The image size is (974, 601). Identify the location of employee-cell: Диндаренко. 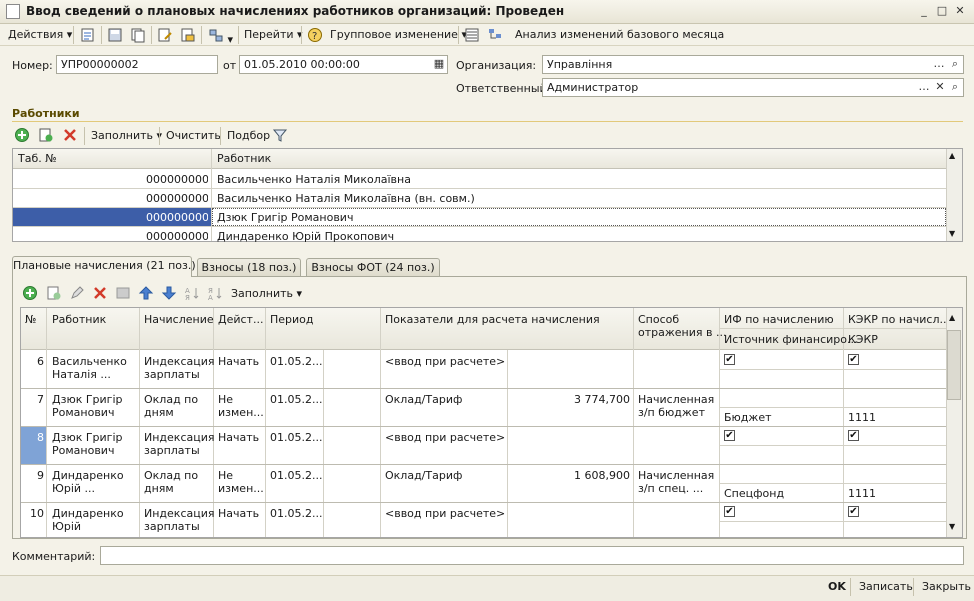
(88, 475).